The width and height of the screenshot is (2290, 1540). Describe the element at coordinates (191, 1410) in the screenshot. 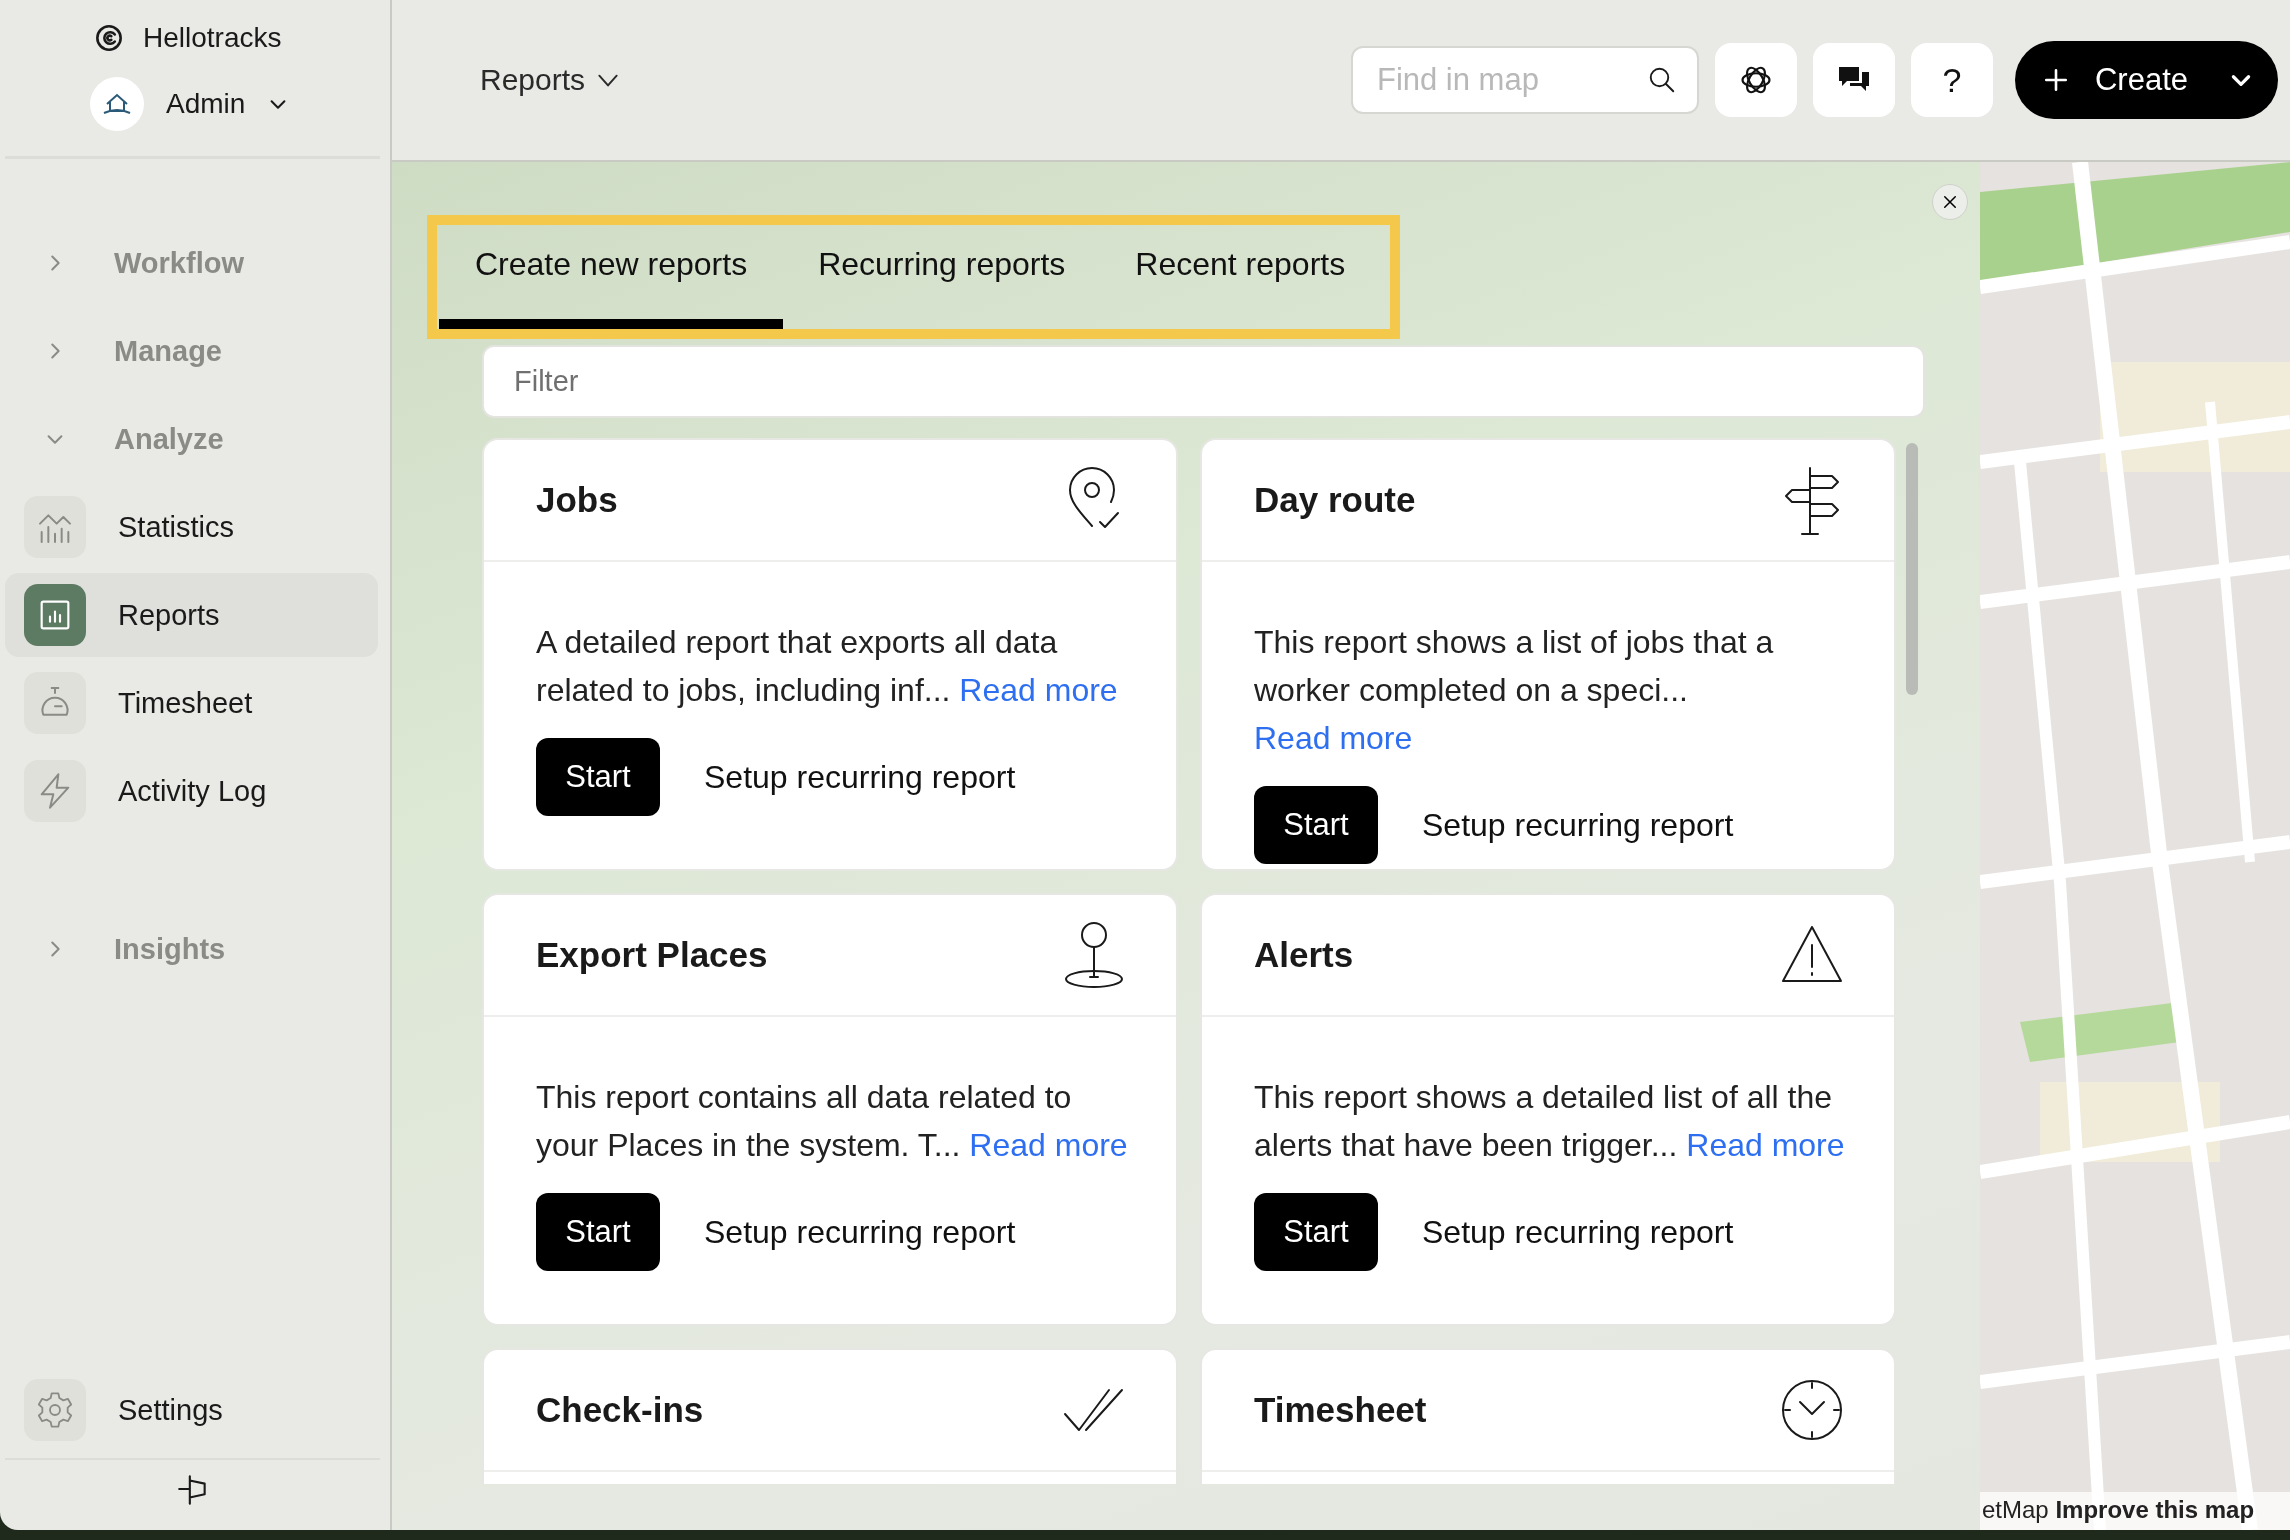

I see `settings-item: Settings` at that location.